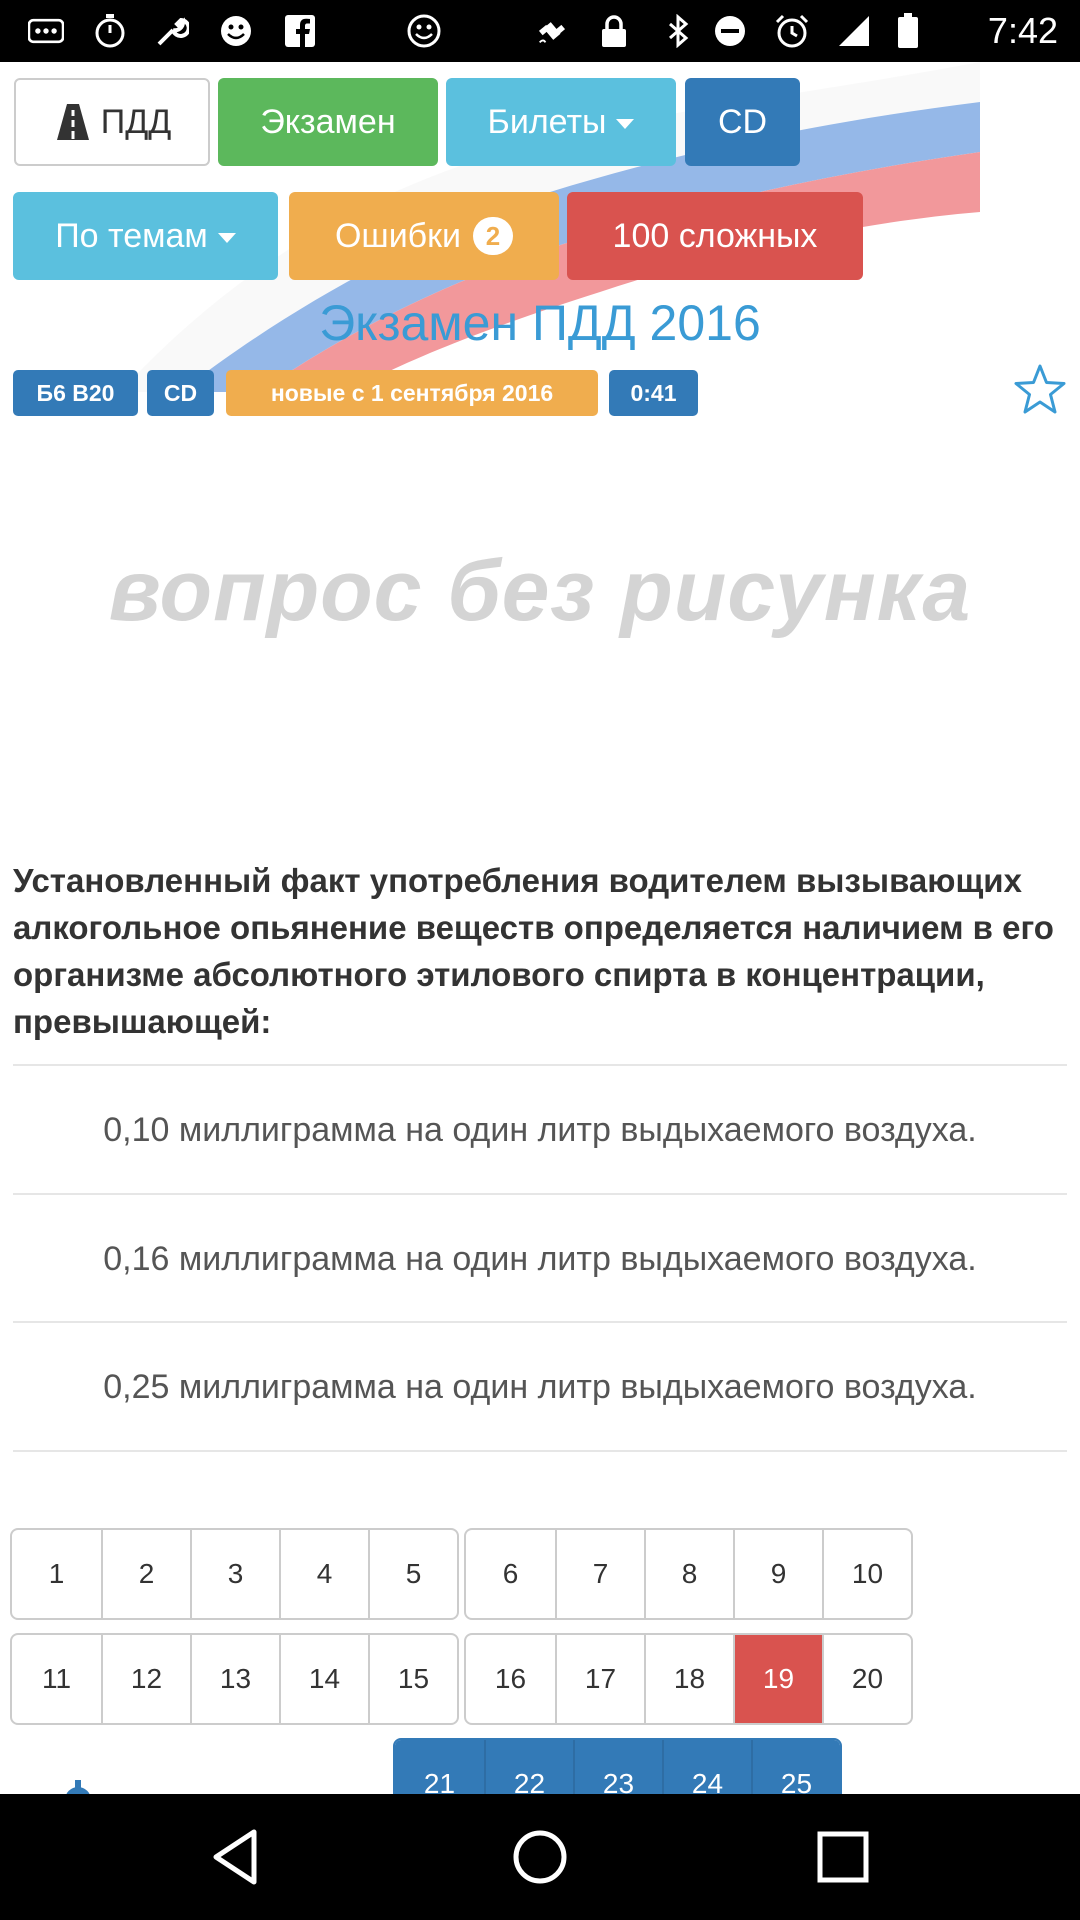  I want to click on star-icon, so click(1040, 390).